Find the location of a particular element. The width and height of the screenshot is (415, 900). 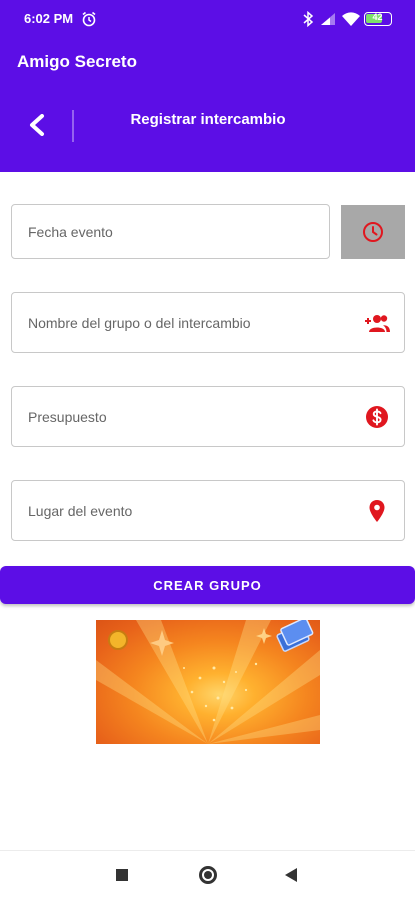

location-pin-icon is located at coordinates (377, 511).